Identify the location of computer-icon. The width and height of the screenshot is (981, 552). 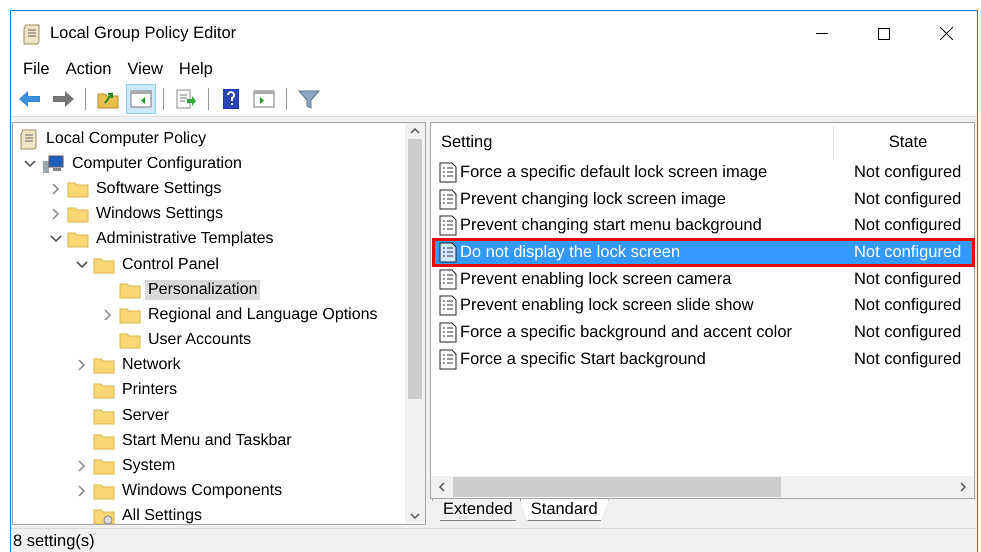
(53, 163).